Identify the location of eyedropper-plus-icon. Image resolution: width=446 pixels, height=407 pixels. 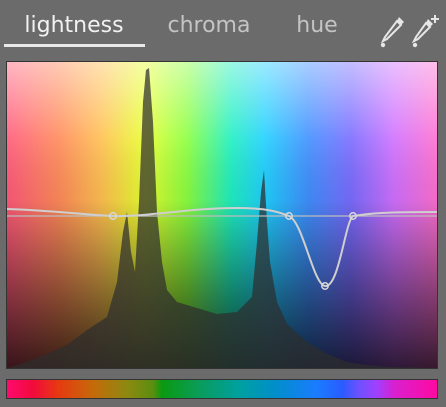
(425, 31).